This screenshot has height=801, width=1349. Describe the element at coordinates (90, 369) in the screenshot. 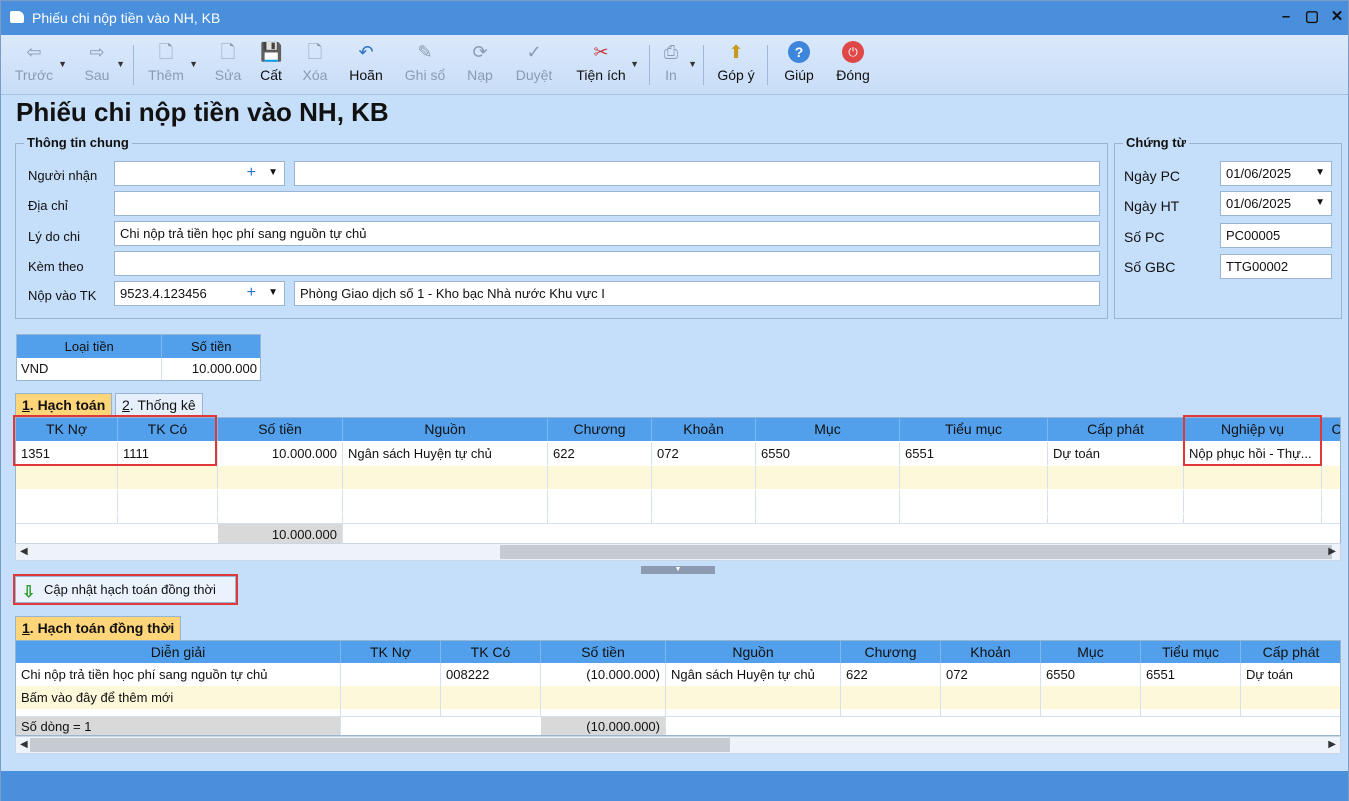

I see `currency-type-cell: VND` at that location.